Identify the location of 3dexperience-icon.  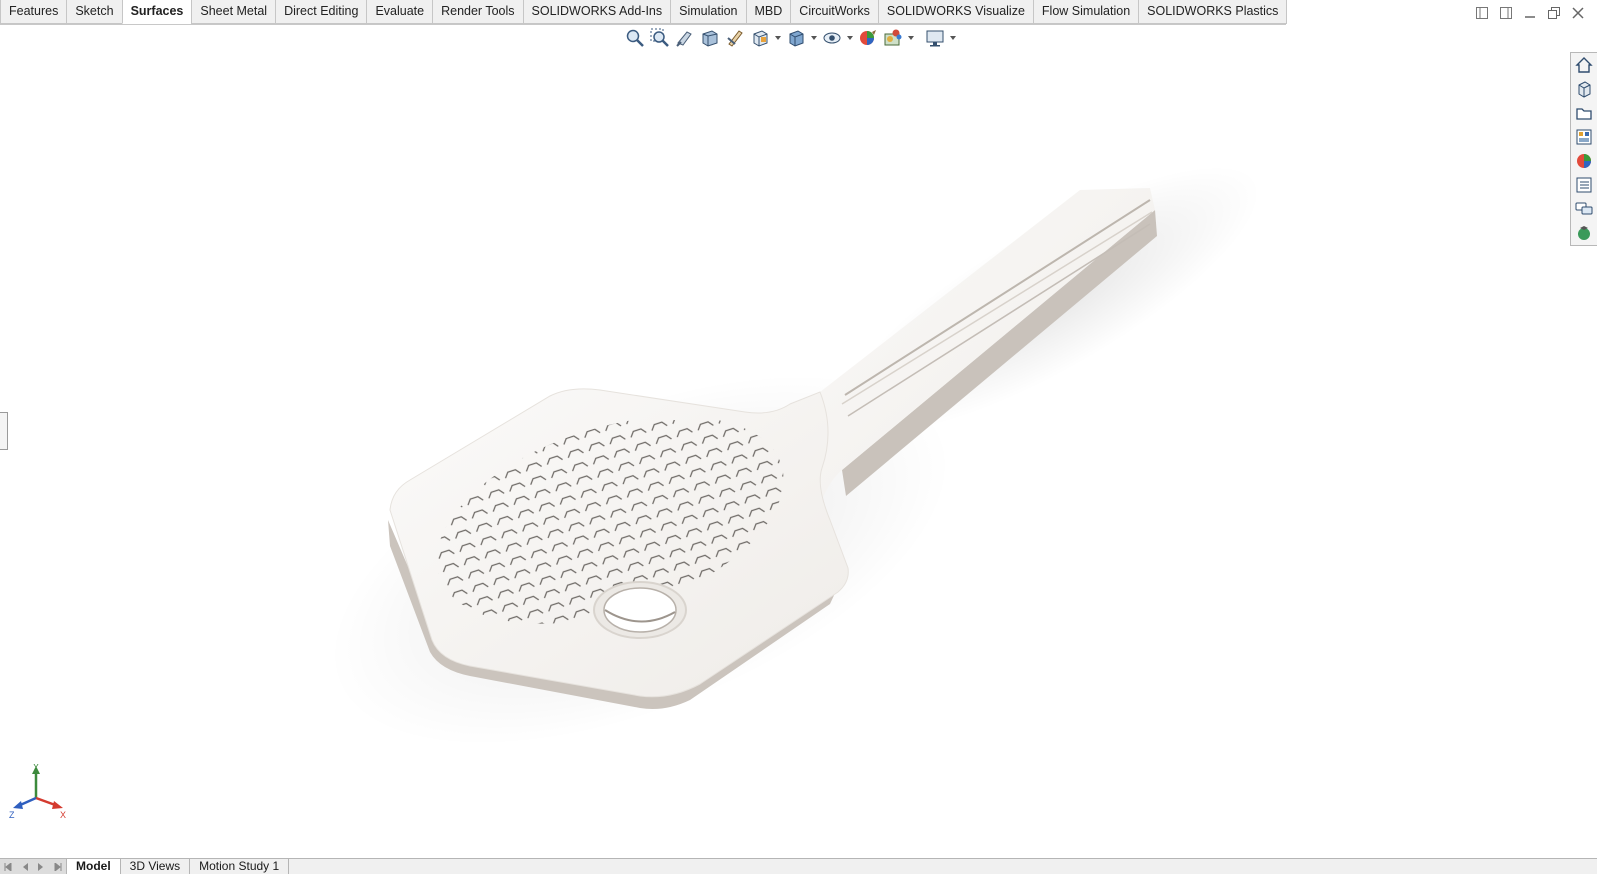
(1584, 233).